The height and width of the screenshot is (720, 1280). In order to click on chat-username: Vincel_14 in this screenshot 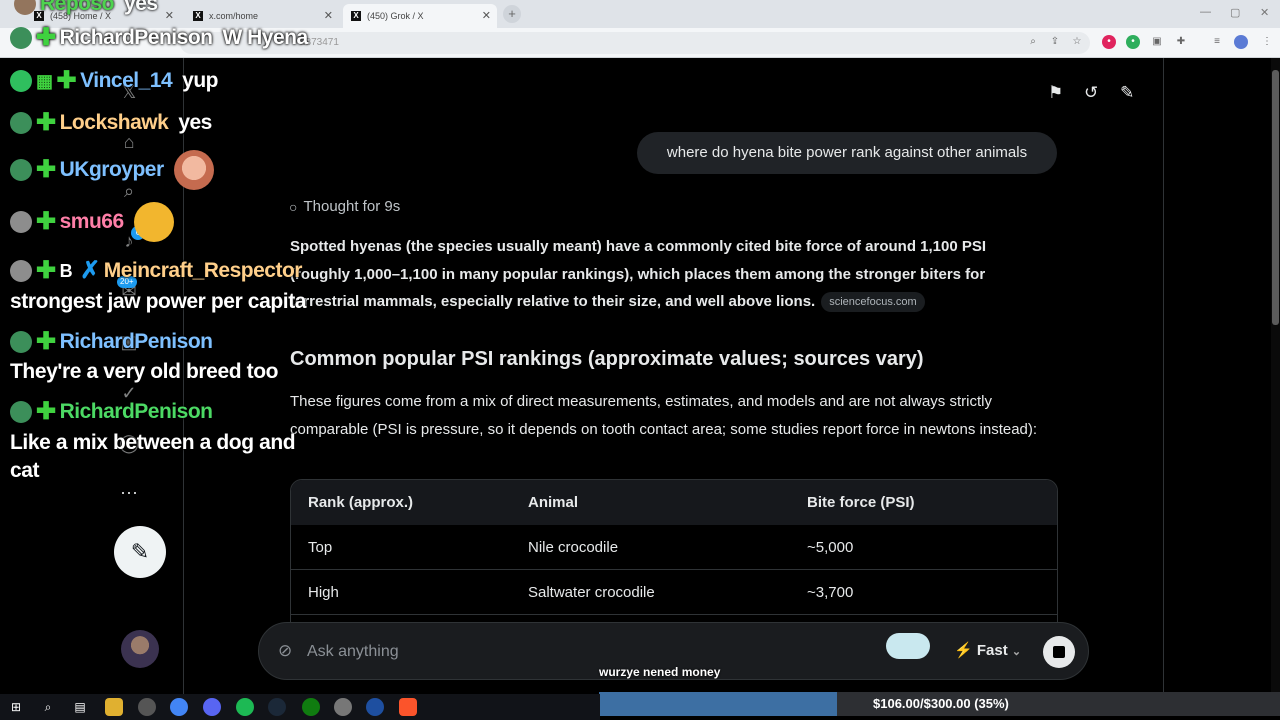, I will do `click(126, 80)`.